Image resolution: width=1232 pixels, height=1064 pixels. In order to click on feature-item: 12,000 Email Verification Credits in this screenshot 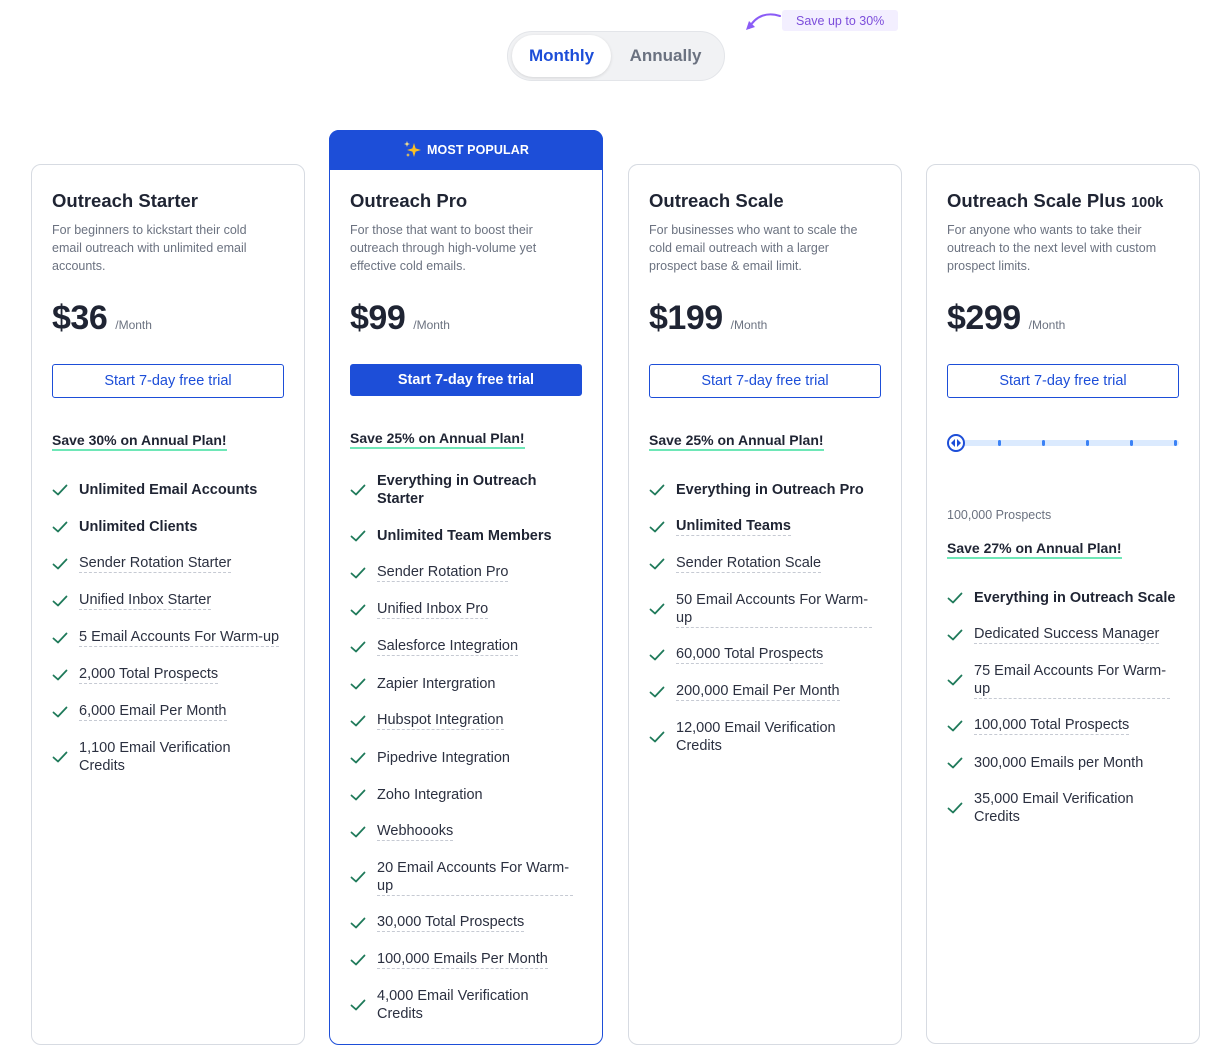, I will do `click(765, 737)`.